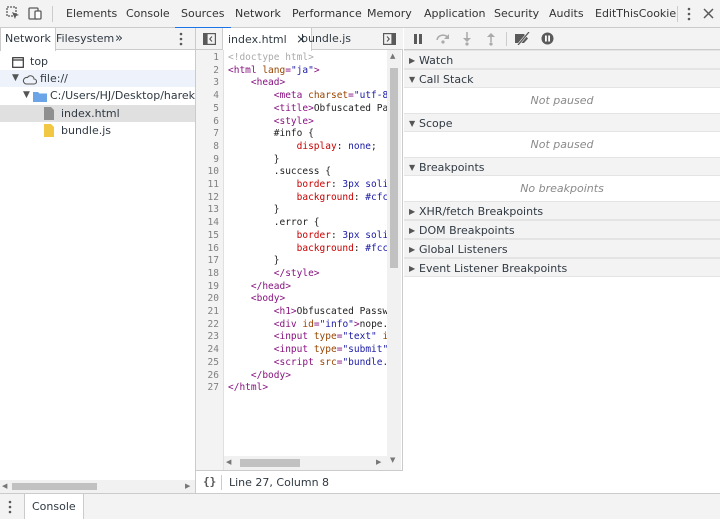  What do you see at coordinates (454, 14) in the screenshot?
I see `tab-application: Application` at bounding box center [454, 14].